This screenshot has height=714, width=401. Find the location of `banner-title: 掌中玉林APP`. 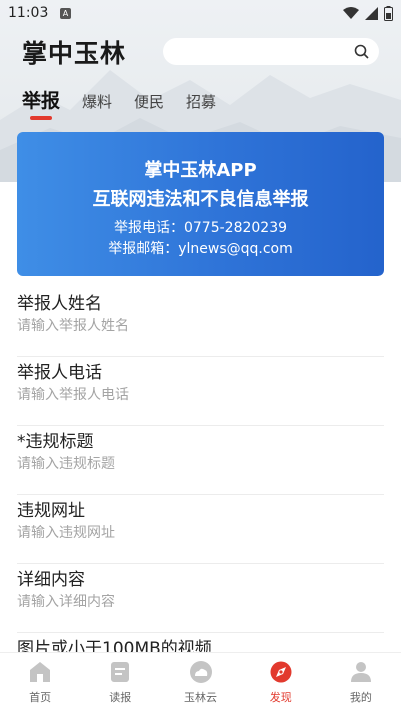

banner-title: 掌中玉林APP is located at coordinates (200, 170).